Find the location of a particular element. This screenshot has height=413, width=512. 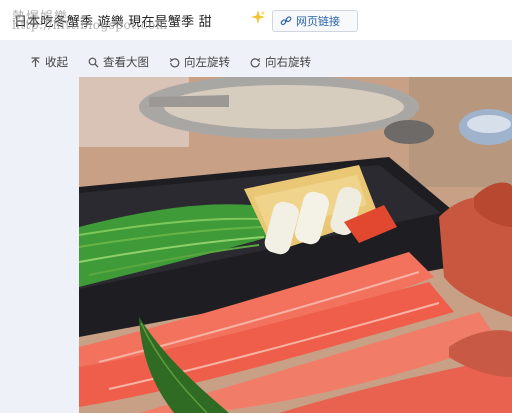

rotate-left-icon is located at coordinates (174, 62).